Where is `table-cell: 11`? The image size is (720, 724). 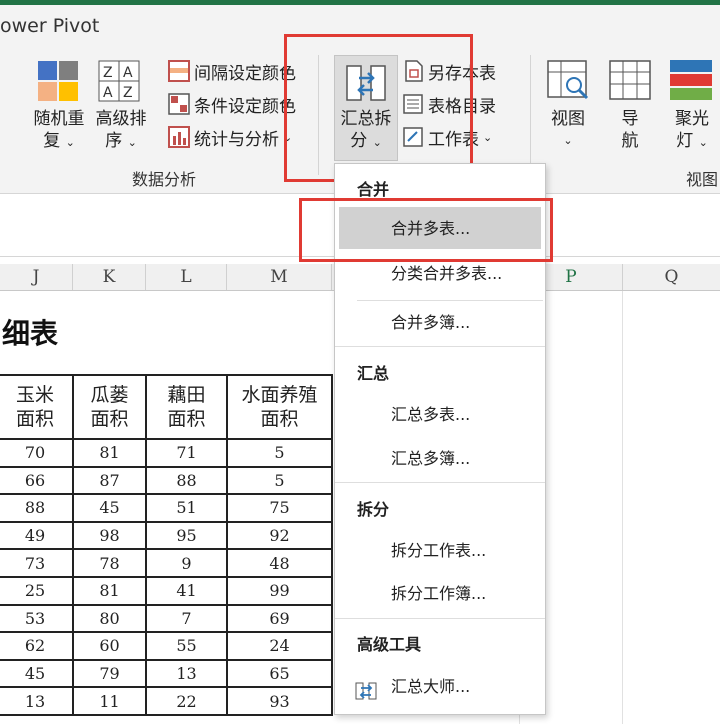
table-cell: 11 is located at coordinates (109, 701).